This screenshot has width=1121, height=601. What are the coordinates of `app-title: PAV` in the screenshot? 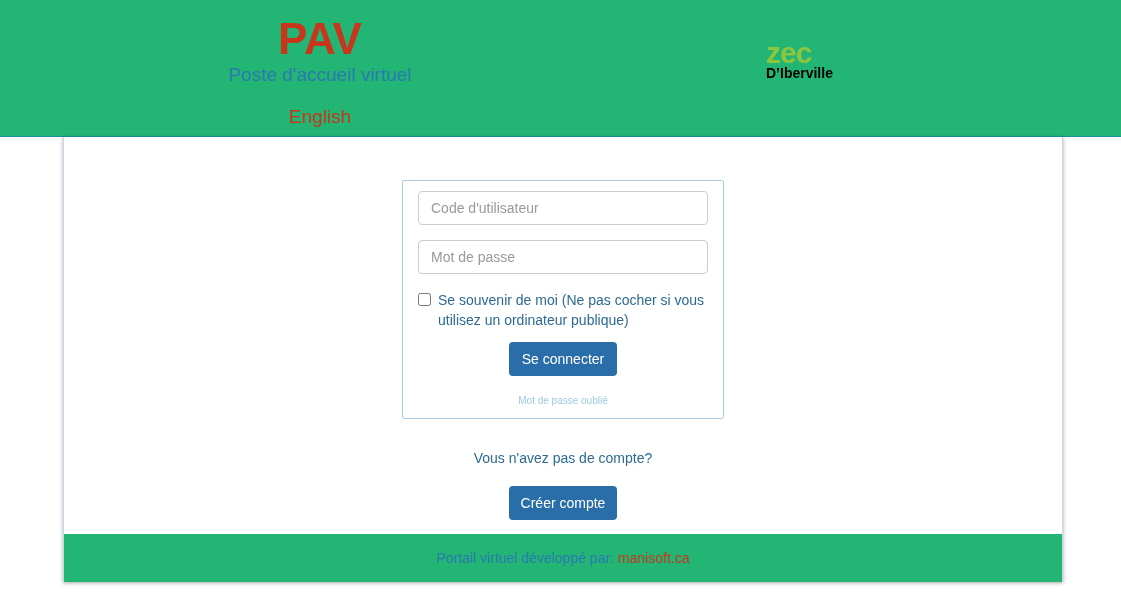 It's located at (320, 39).